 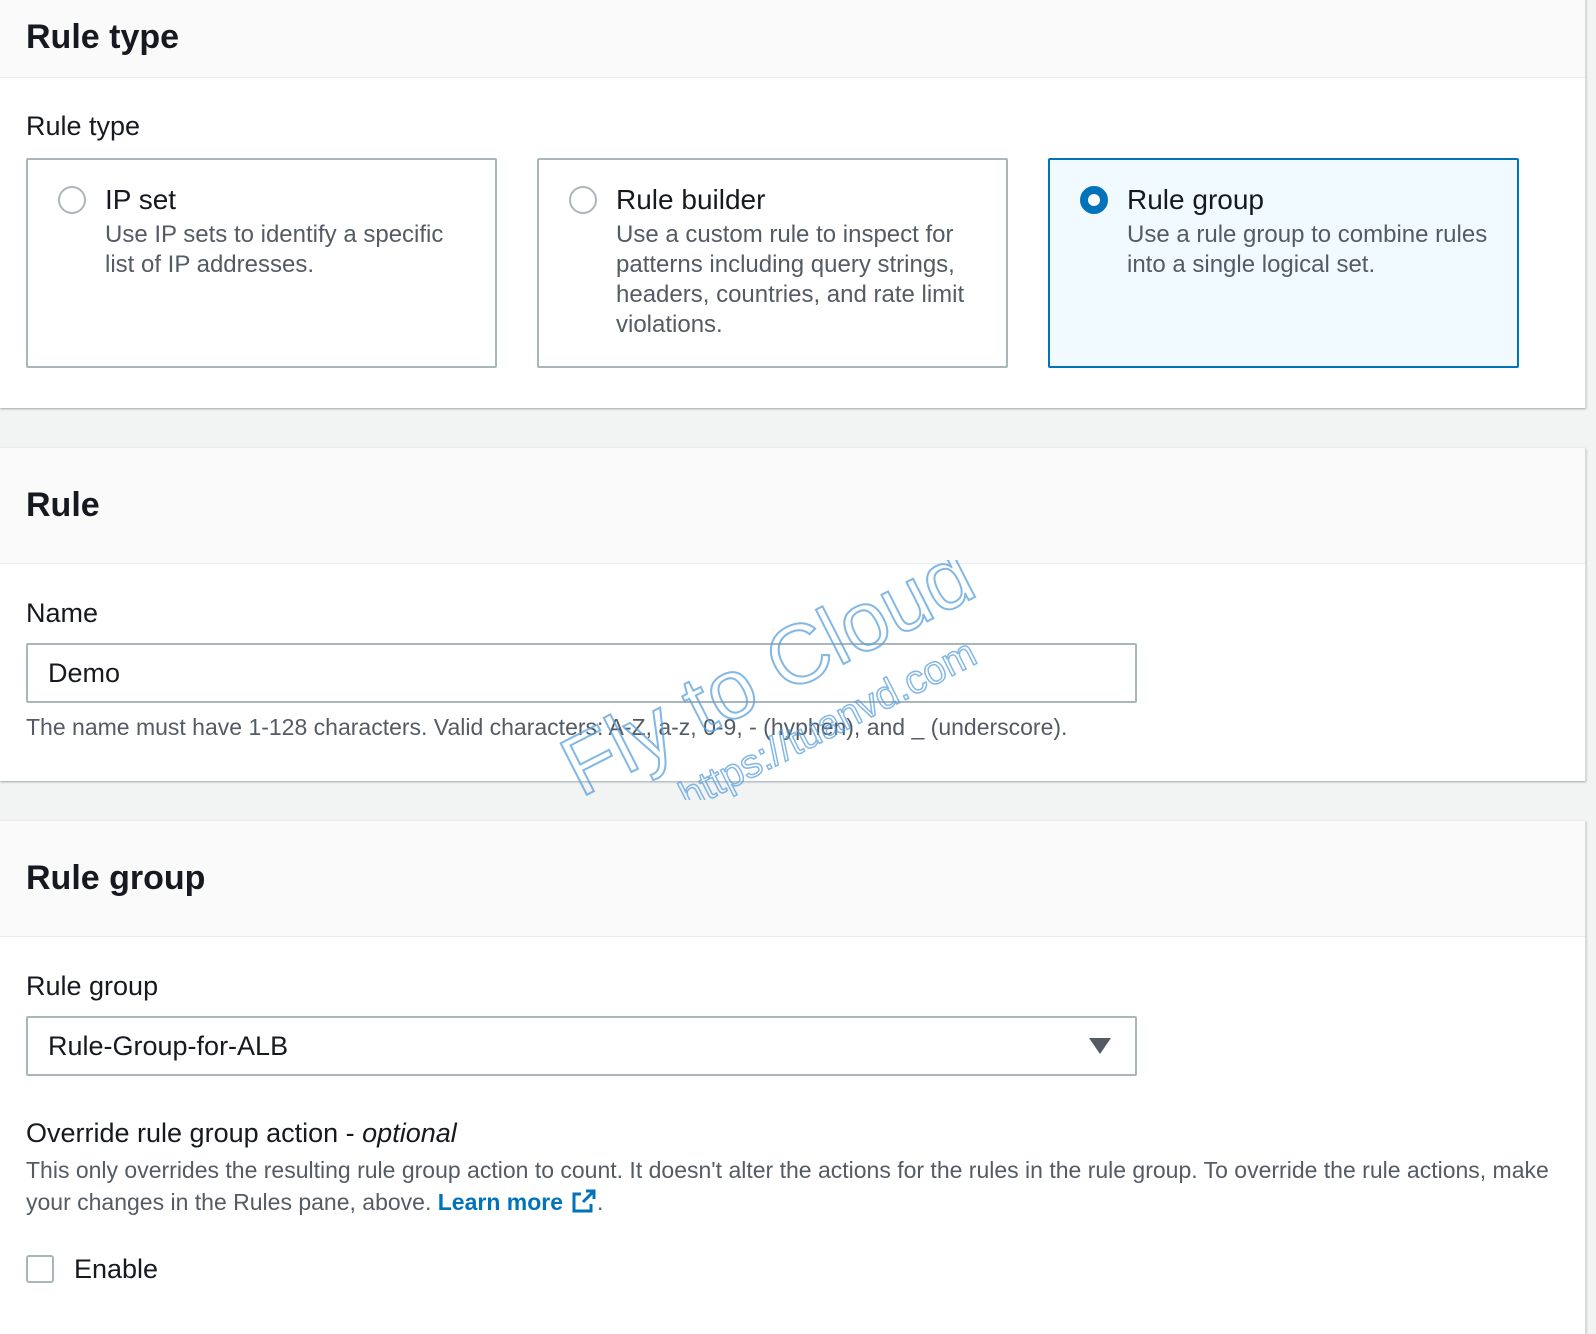 I want to click on rule-type-panel-header: Rule type, so click(x=792, y=39).